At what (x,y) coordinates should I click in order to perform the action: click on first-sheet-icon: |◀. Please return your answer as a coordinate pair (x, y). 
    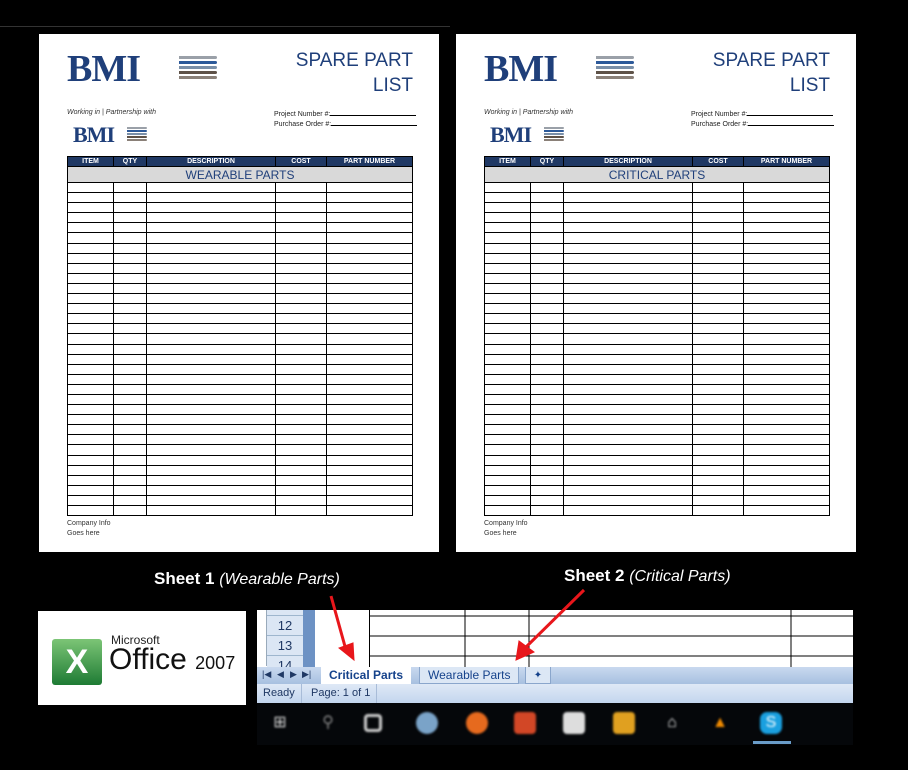
    Looking at the image, I should click on (266, 674).